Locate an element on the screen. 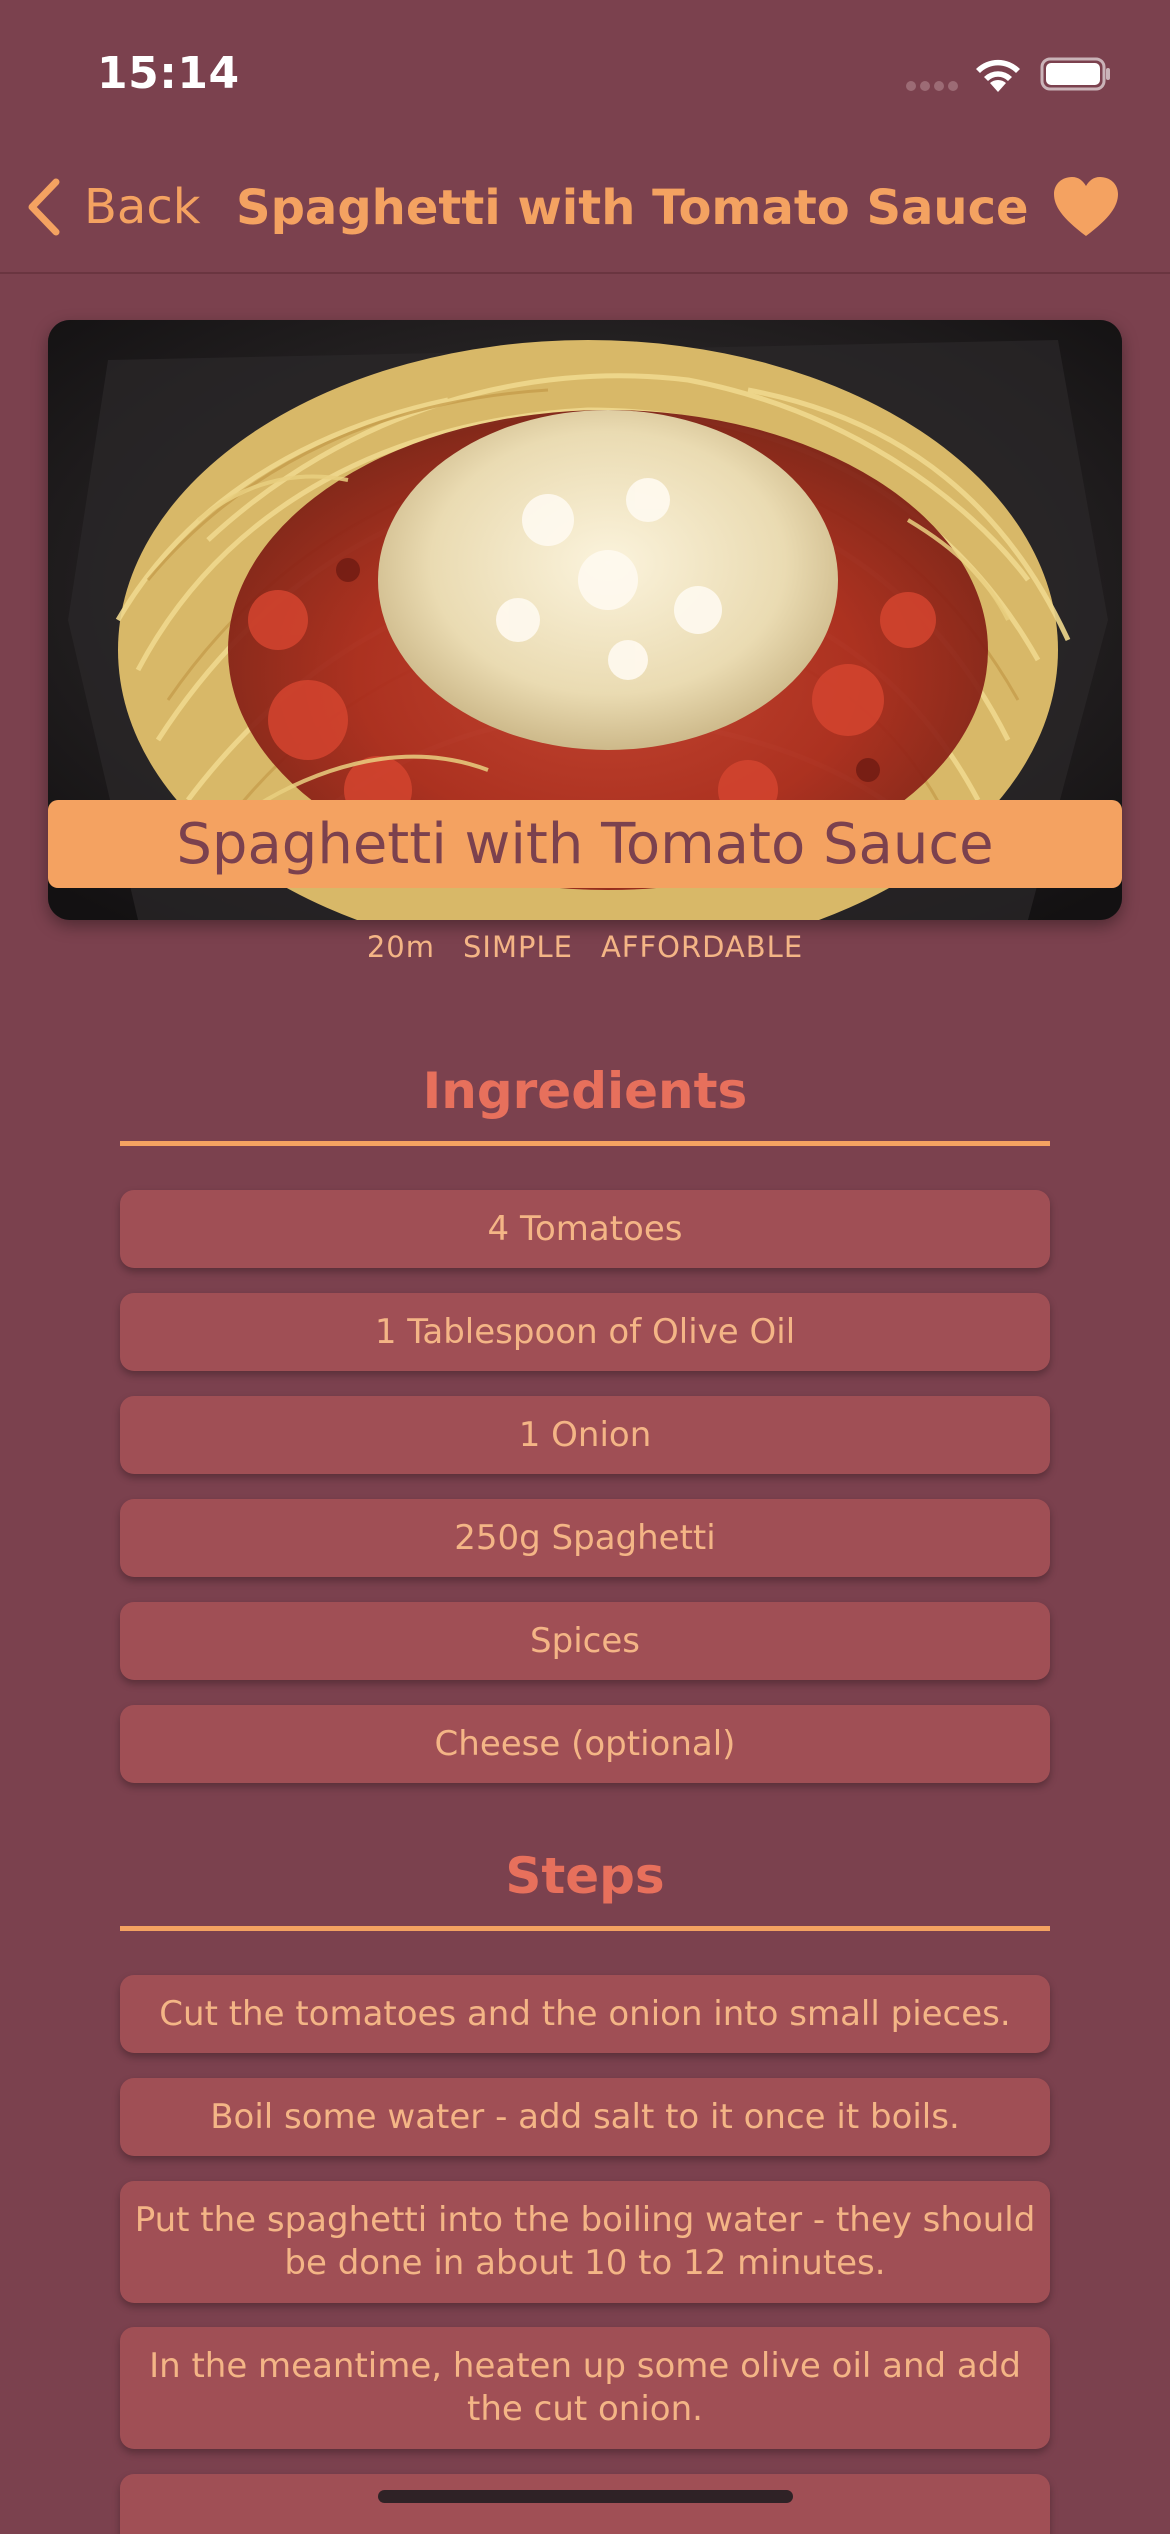 This screenshot has height=2534, width=1170. meal-title-banner: Spaghetti with Tomato Sauce is located at coordinates (585, 844).